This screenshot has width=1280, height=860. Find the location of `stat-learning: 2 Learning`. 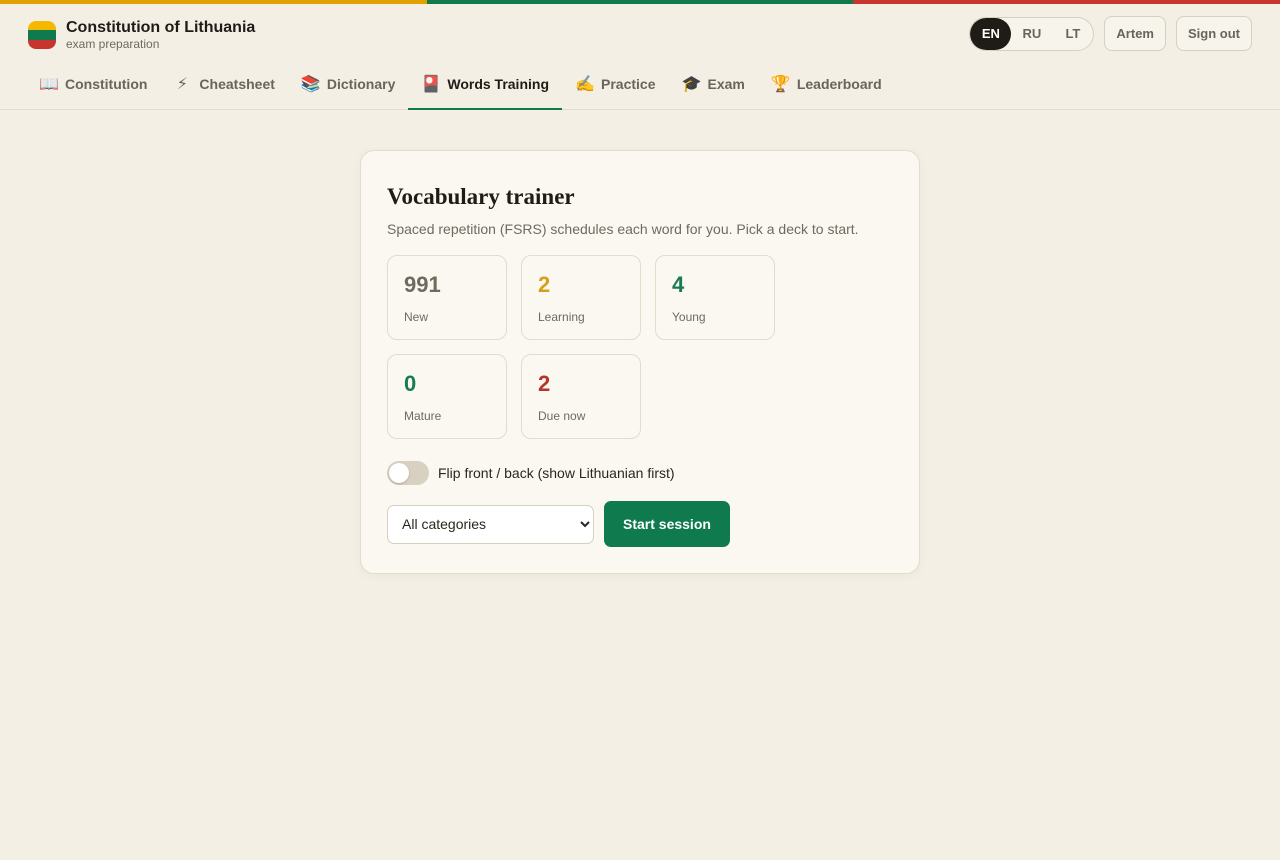

stat-learning: 2 Learning is located at coordinates (581, 297).